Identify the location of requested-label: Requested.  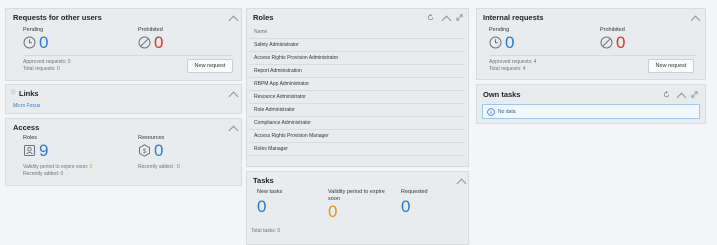
(414, 192).